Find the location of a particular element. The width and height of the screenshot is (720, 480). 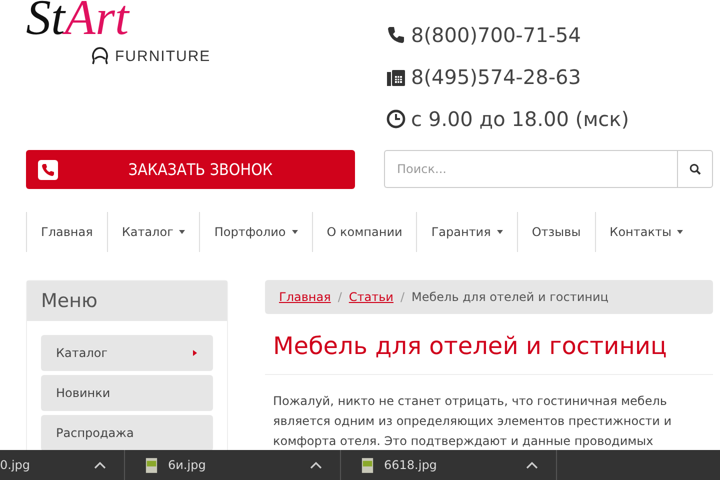

call-button: ЗАКАЗАТЬ ЗВОНОК is located at coordinates (190, 169).